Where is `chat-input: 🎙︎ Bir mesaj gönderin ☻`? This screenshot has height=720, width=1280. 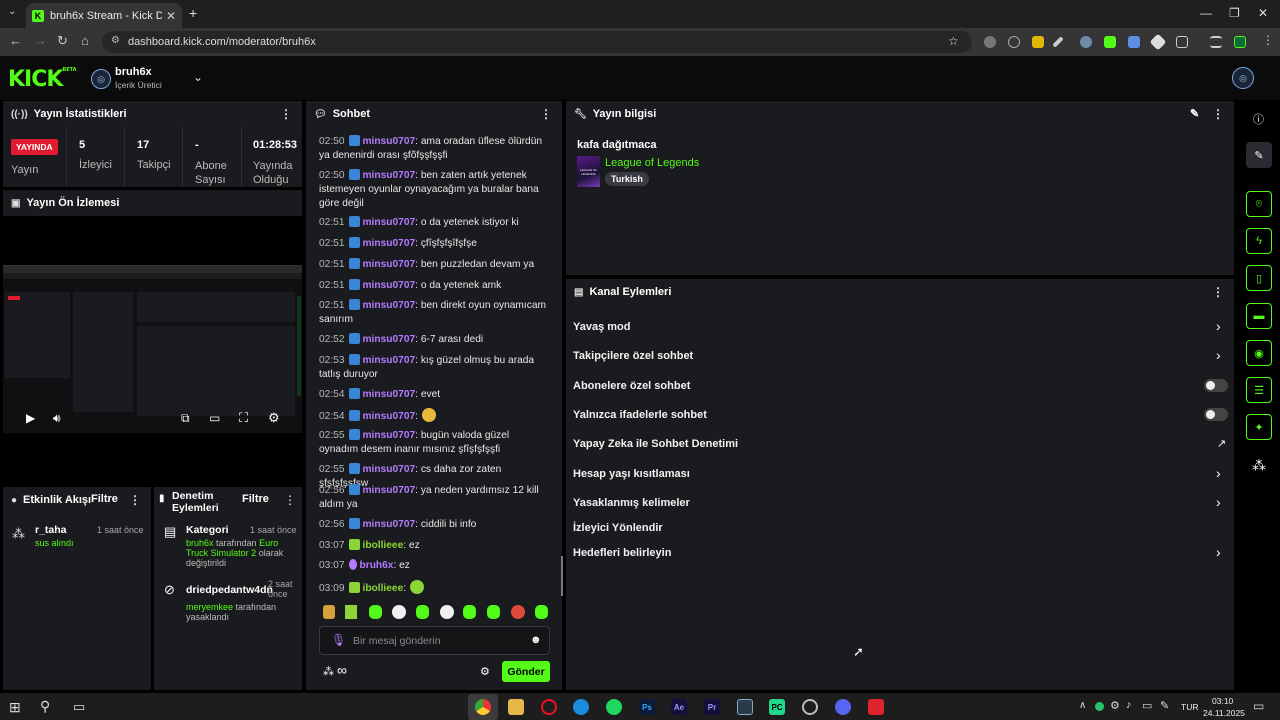 chat-input: 🎙︎ Bir mesaj gönderin ☻ is located at coordinates (434, 640).